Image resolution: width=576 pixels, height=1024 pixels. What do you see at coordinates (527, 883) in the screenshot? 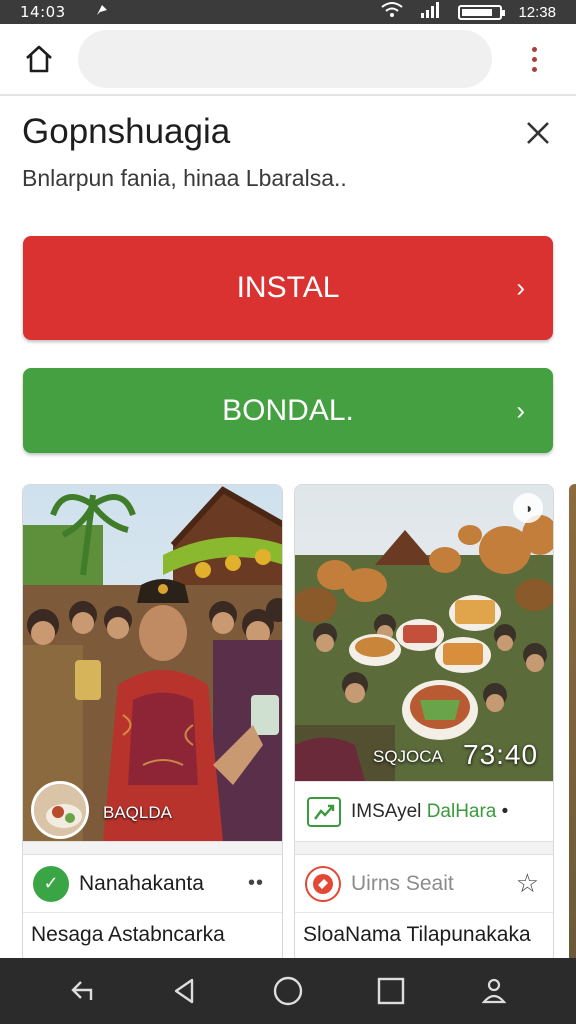
I see `bookmark-star-icon: ☆` at bounding box center [527, 883].